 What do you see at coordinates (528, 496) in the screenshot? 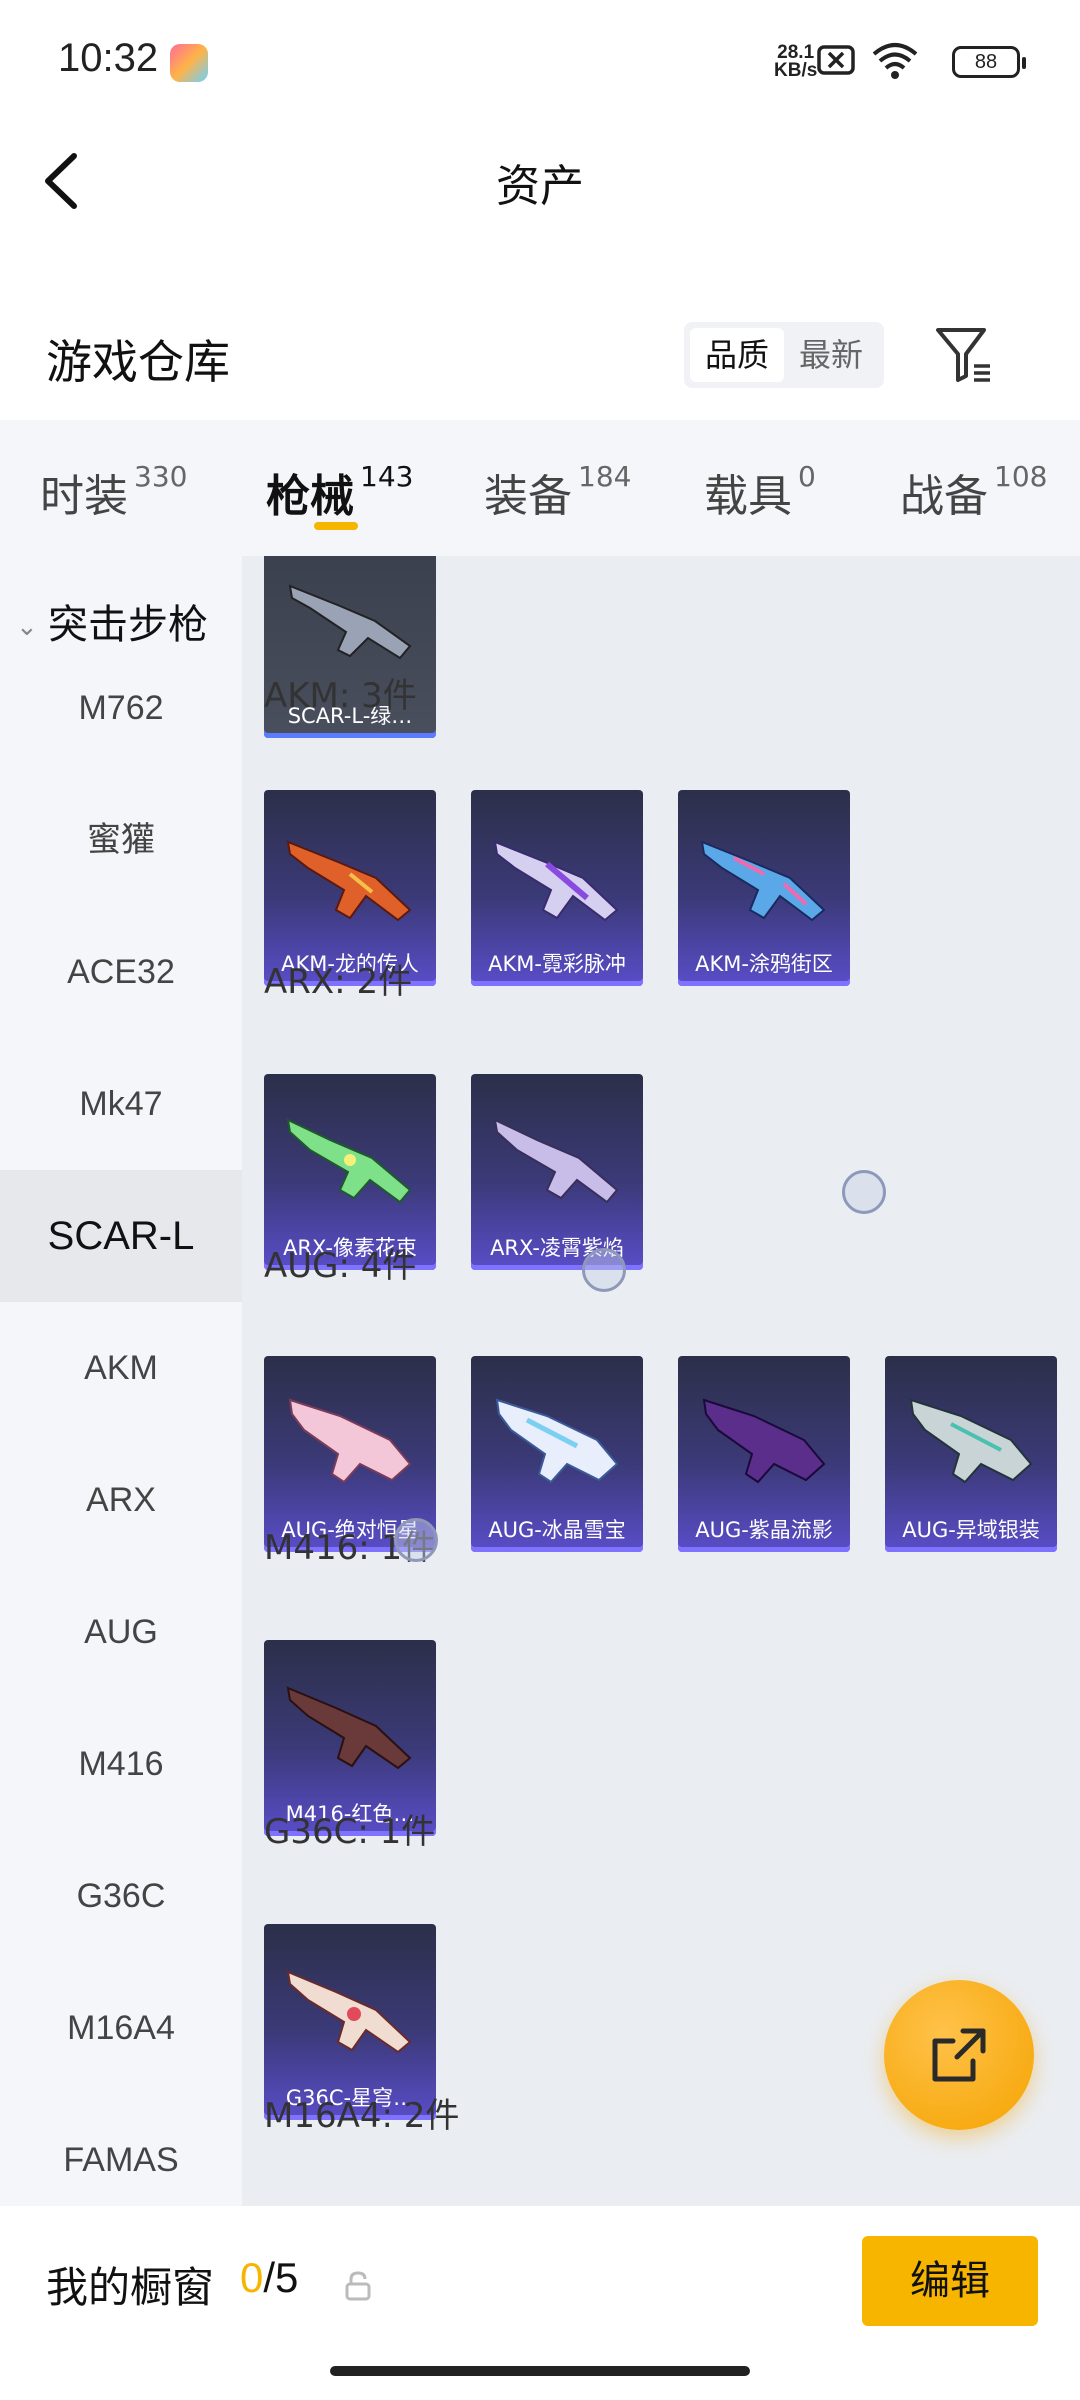
I see `tab-label: 装备` at bounding box center [528, 496].